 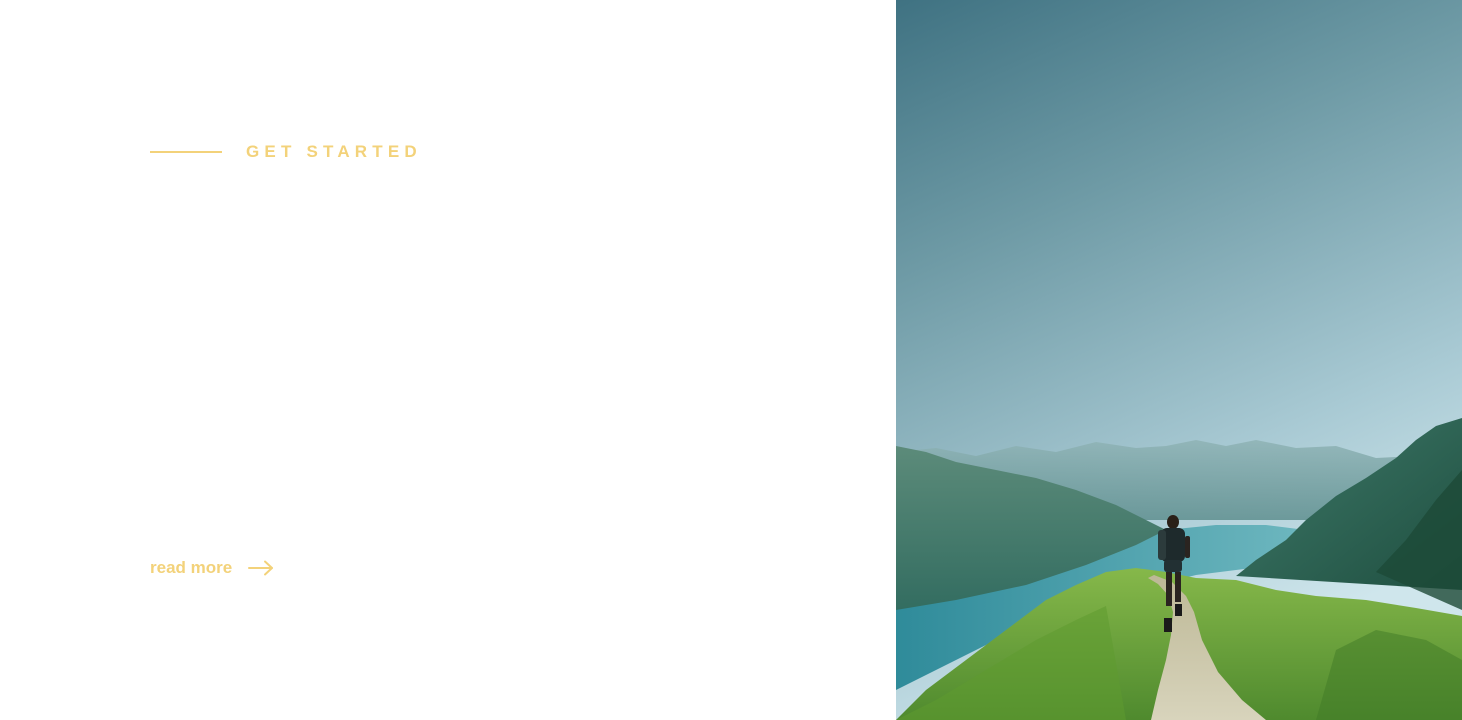 What do you see at coordinates (261, 568) in the screenshot?
I see `arrow-right-icon` at bounding box center [261, 568].